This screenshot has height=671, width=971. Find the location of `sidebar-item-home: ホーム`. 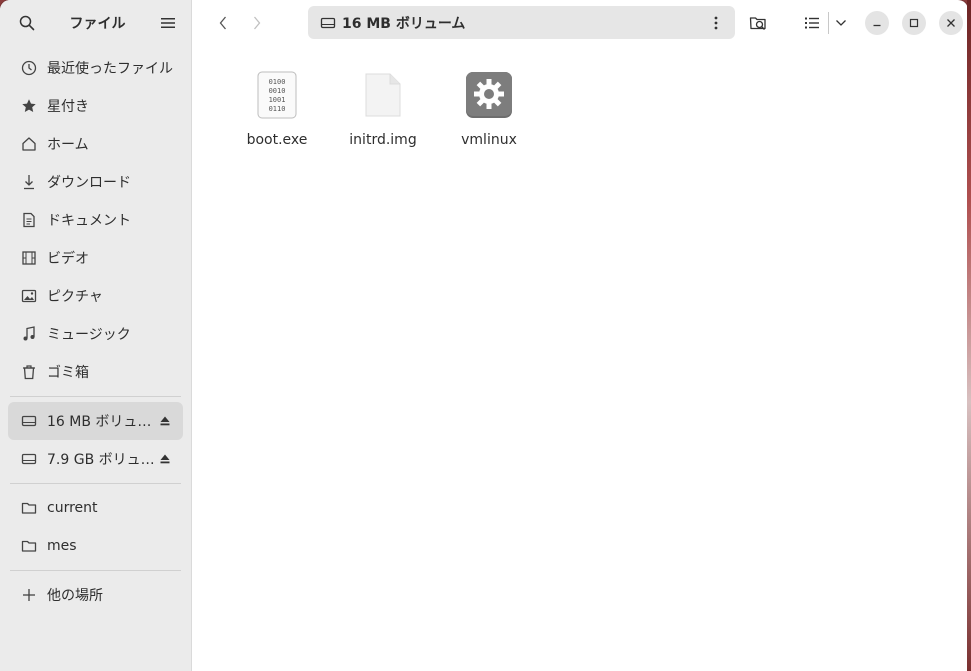

sidebar-item-home: ホーム is located at coordinates (95, 144).